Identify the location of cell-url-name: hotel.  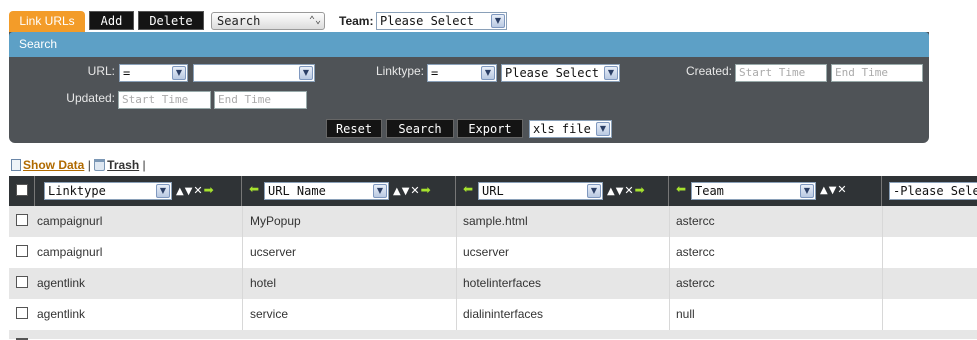
(263, 283).